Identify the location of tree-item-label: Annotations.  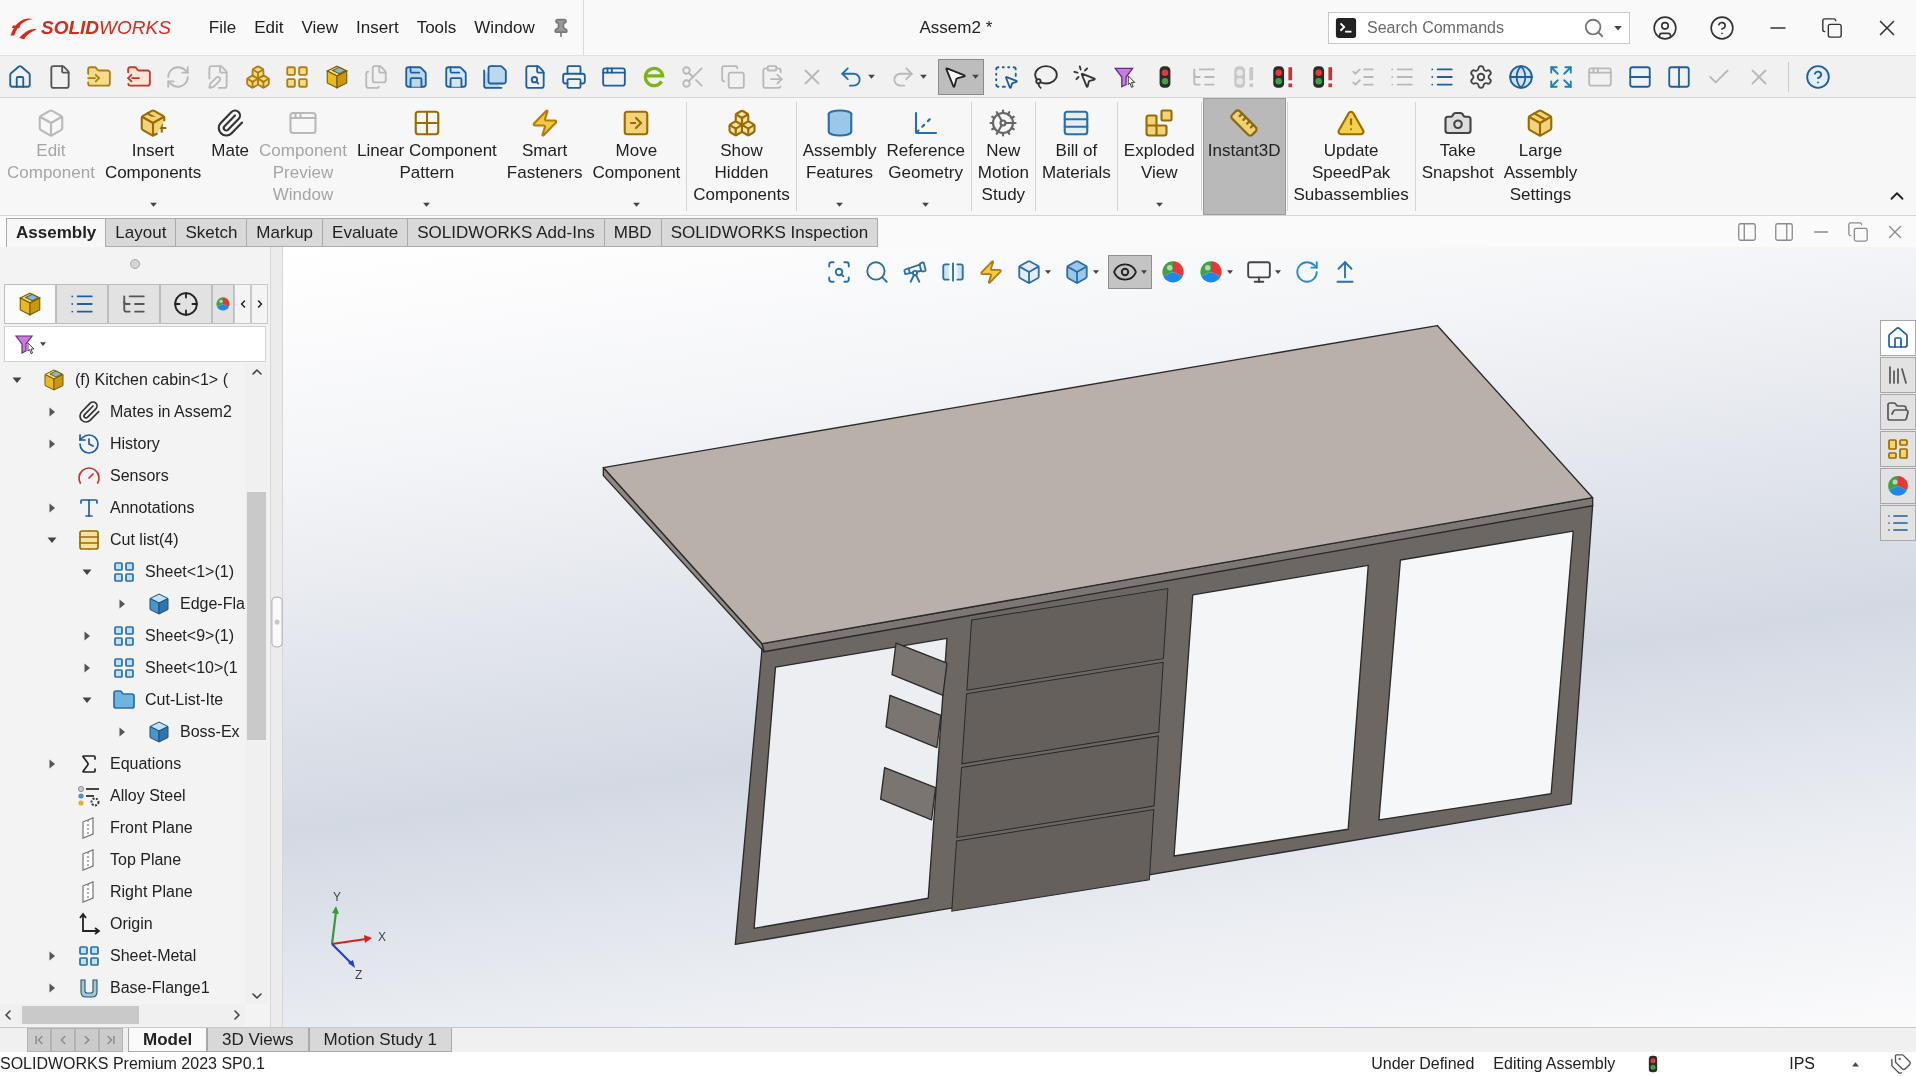
(152, 508).